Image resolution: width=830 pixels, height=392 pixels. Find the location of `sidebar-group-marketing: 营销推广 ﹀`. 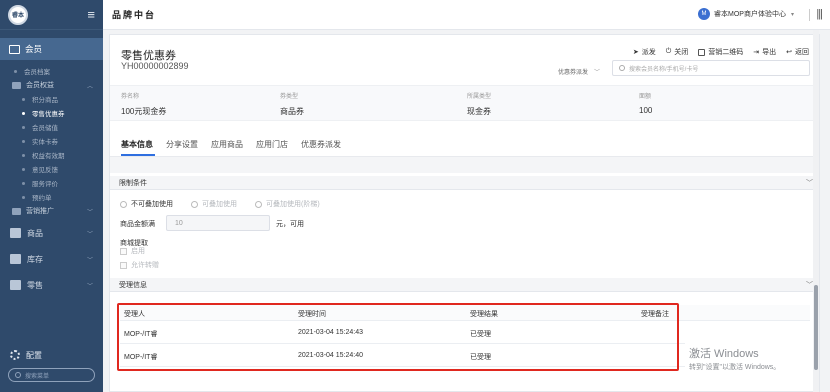

sidebar-group-marketing: 营销推广 ﹀ is located at coordinates (51, 211).